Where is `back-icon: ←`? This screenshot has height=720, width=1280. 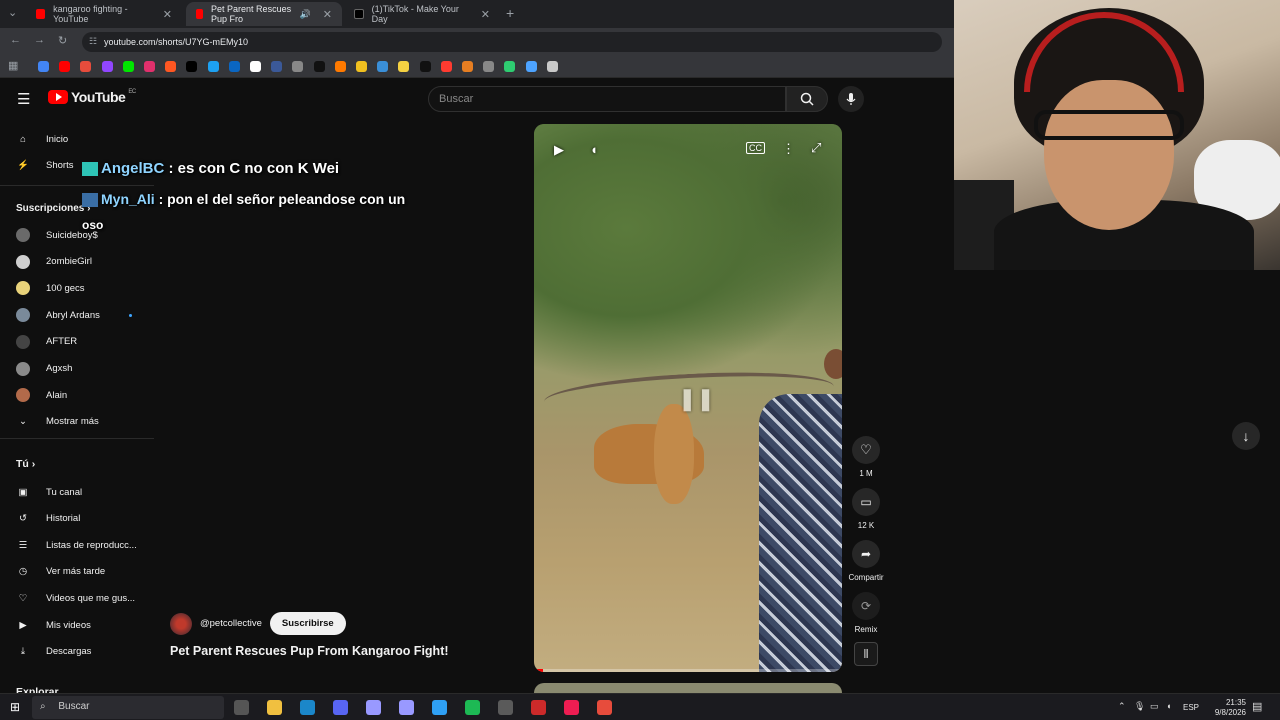 back-icon: ← is located at coordinates (15, 40).